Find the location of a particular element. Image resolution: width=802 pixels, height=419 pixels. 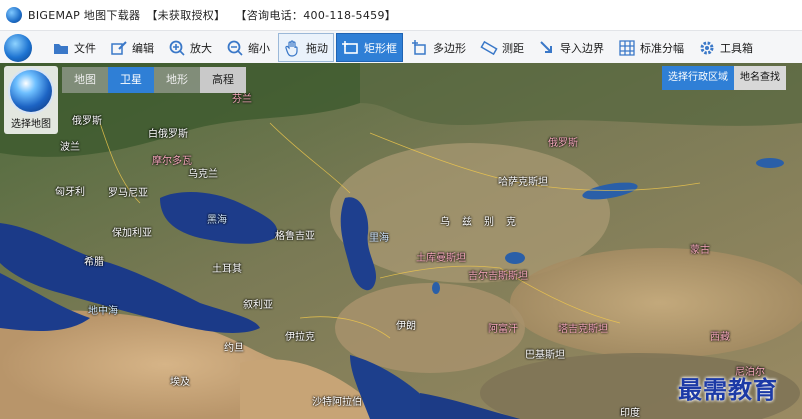

zoom-in-button: 放大 is located at coordinates (190, 47).